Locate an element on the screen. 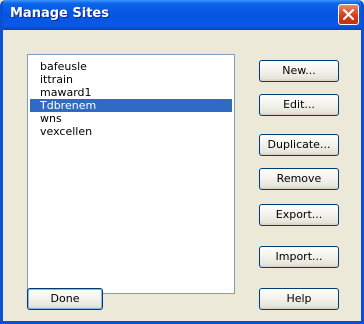 The width and height of the screenshot is (364, 324). close-button is located at coordinates (348, 14).